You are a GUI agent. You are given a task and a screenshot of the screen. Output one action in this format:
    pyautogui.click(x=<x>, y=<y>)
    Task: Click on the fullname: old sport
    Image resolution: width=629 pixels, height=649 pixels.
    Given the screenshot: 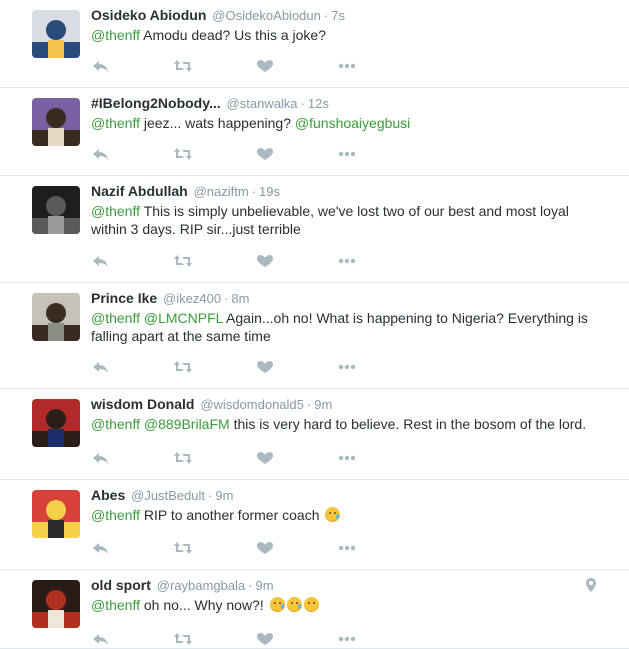 What is the action you would take?
    pyautogui.click(x=121, y=585)
    